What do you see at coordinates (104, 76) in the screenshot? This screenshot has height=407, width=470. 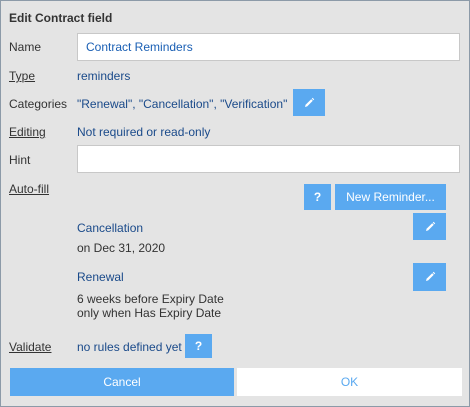 I see `type-value: reminders` at bounding box center [104, 76].